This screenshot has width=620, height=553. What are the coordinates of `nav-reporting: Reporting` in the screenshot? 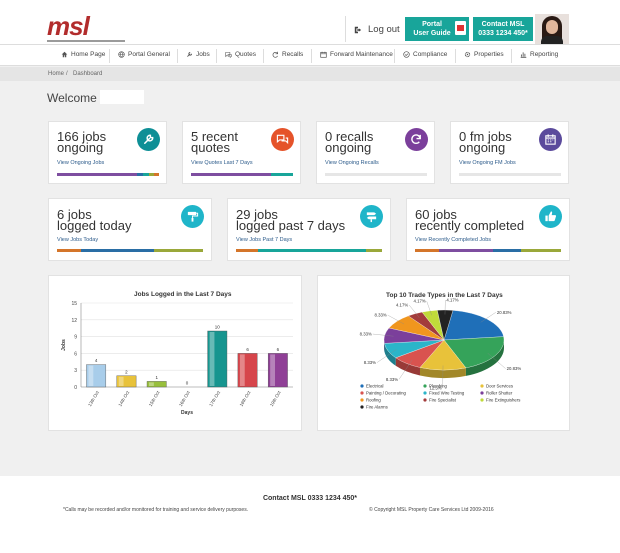 It's located at (539, 54).